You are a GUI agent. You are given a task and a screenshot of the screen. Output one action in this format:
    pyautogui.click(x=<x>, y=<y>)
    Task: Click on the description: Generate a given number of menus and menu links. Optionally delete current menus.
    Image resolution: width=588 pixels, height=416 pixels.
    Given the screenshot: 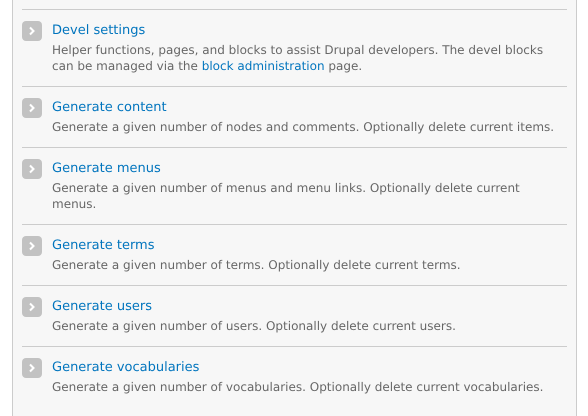 What is the action you would take?
    pyautogui.click(x=286, y=196)
    